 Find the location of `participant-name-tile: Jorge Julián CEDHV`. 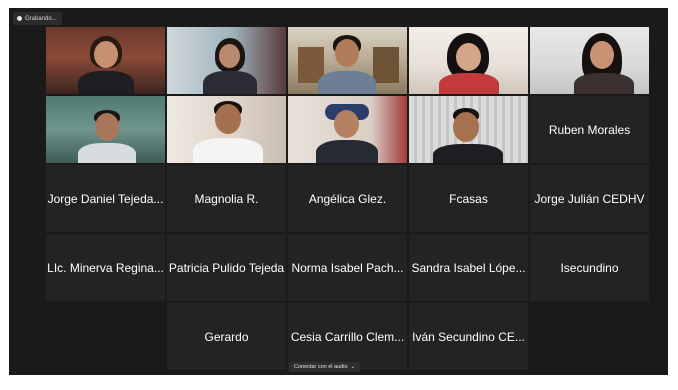

participant-name-tile: Jorge Julián CEDHV is located at coordinates (589, 198).